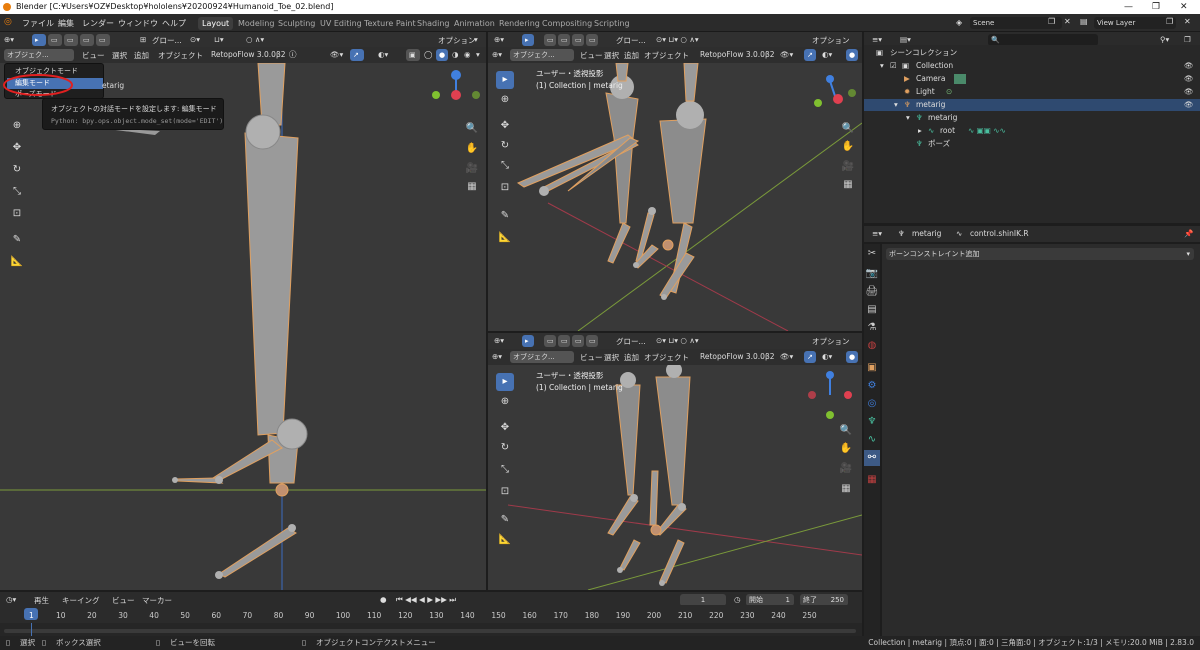 Image resolution: width=1200 pixels, height=650 pixels. I want to click on minimize-button: —, so click(1128, 7).